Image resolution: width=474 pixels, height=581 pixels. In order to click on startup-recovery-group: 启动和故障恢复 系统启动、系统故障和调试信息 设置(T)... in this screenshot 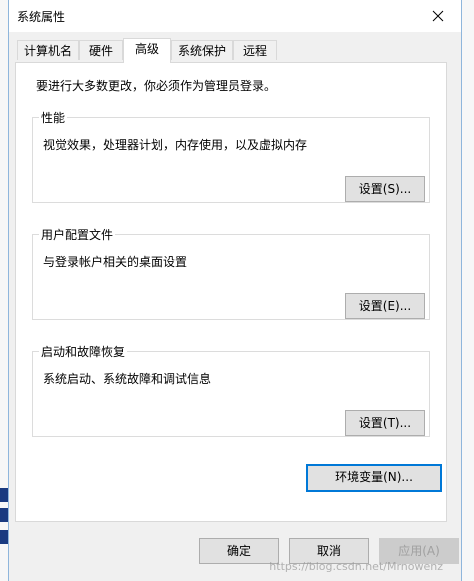, I will do `click(231, 390)`.